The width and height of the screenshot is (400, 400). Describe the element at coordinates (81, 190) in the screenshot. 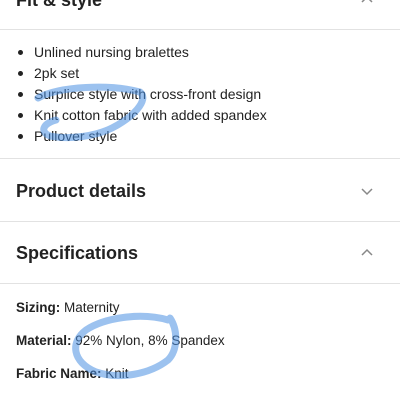

I see `product-details-title: Product details` at that location.